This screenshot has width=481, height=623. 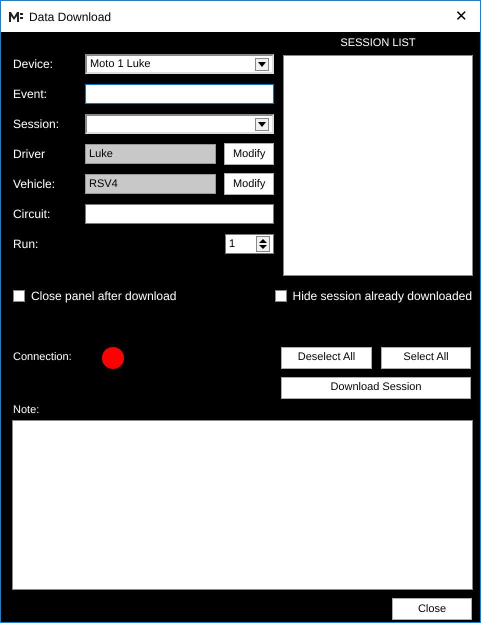 I want to click on field-label: Run:, so click(x=26, y=244).